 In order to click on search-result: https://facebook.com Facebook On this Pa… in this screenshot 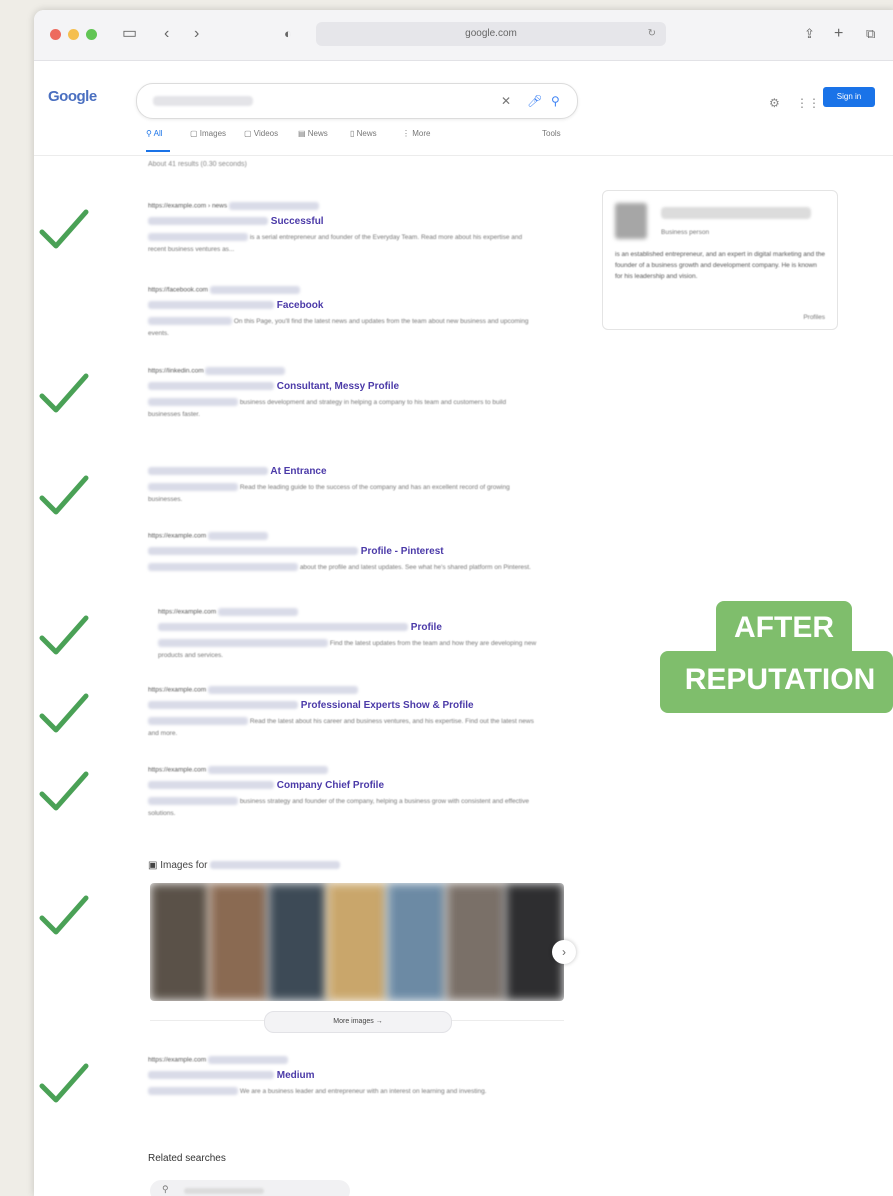, I will do `click(343, 313)`.